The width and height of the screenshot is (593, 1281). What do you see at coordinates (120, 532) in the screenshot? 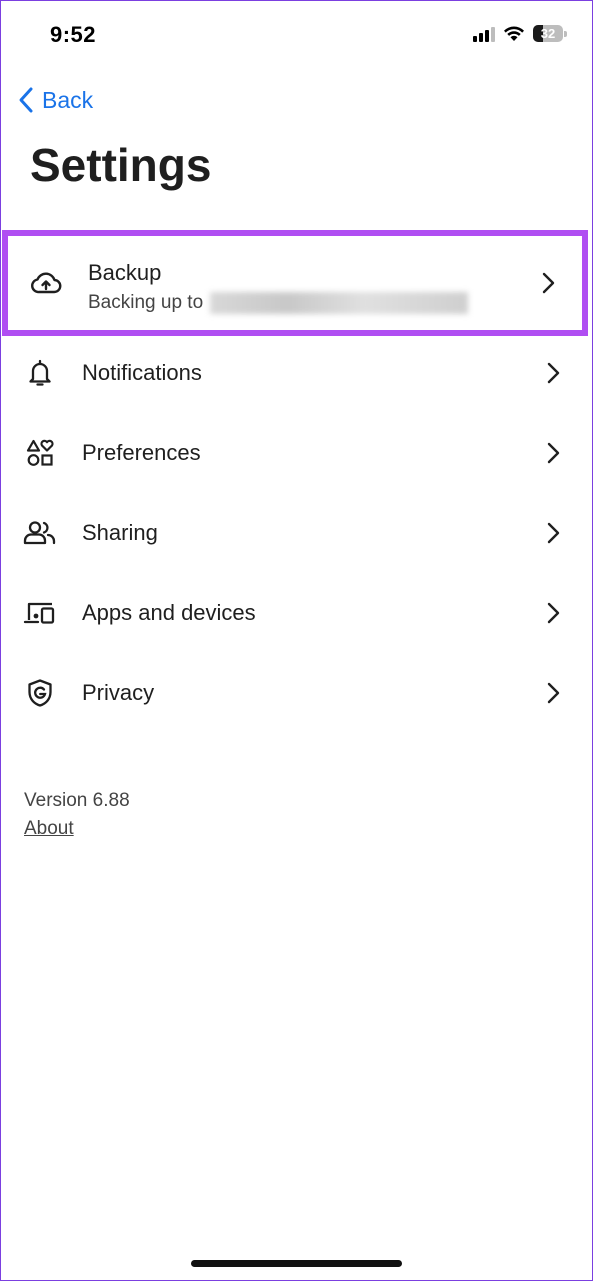
I see `settings-item-label: Sharing` at bounding box center [120, 532].